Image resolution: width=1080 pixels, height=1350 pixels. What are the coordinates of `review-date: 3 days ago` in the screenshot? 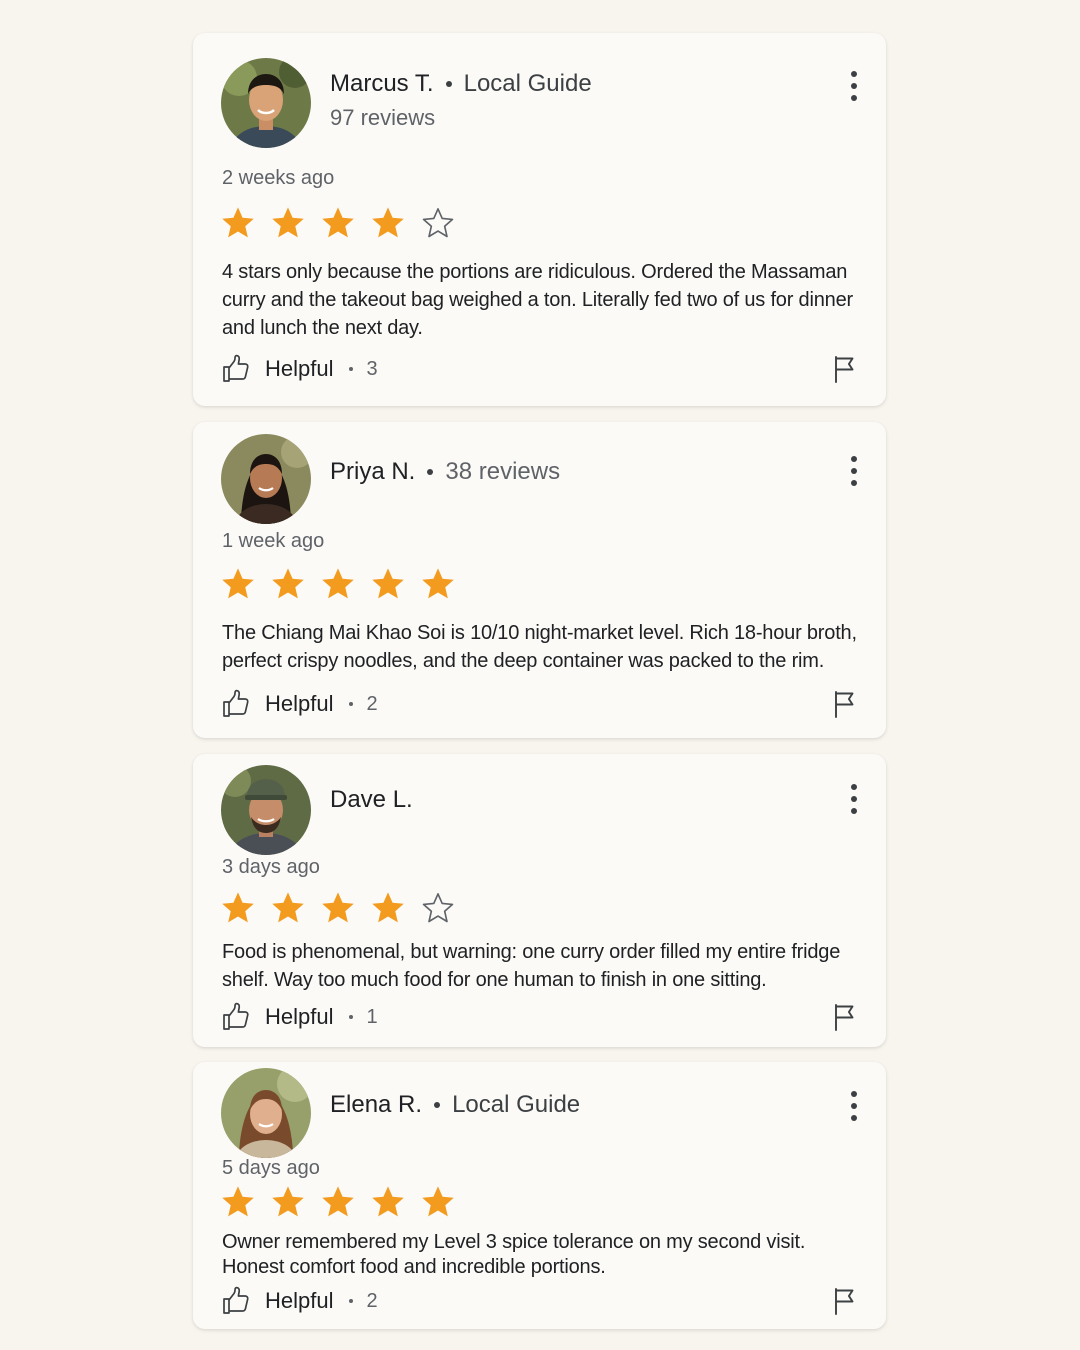 It's located at (271, 867).